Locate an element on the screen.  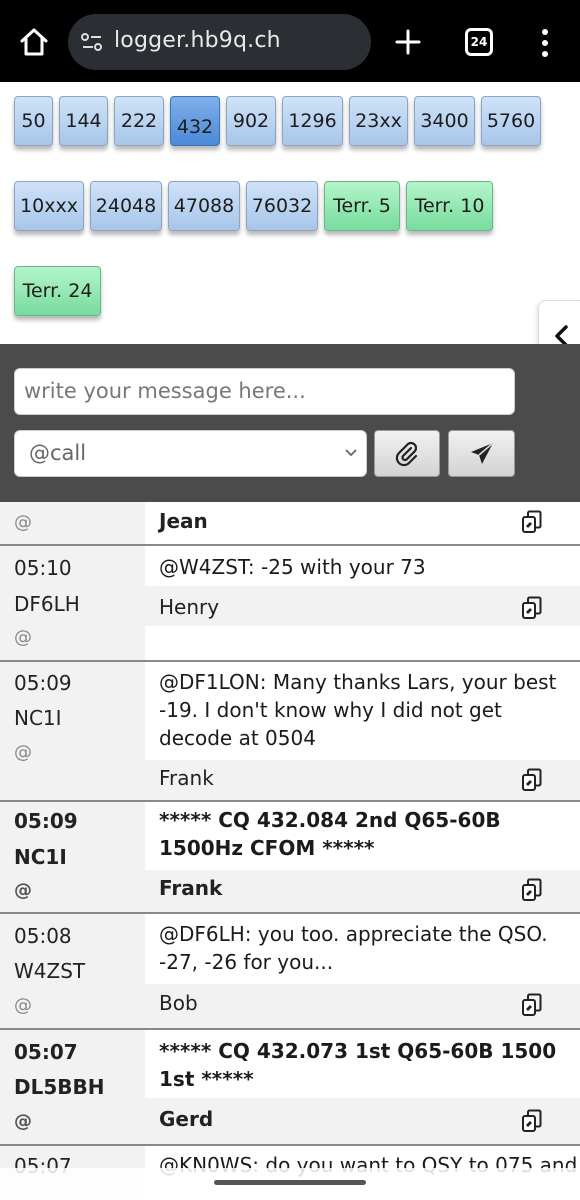
send-button is located at coordinates (481, 453).